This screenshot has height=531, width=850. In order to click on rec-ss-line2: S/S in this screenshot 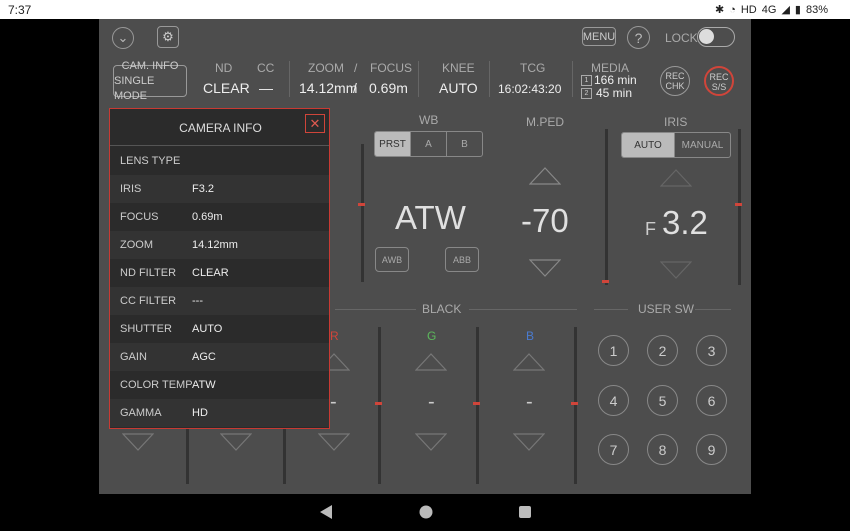, I will do `click(719, 87)`.